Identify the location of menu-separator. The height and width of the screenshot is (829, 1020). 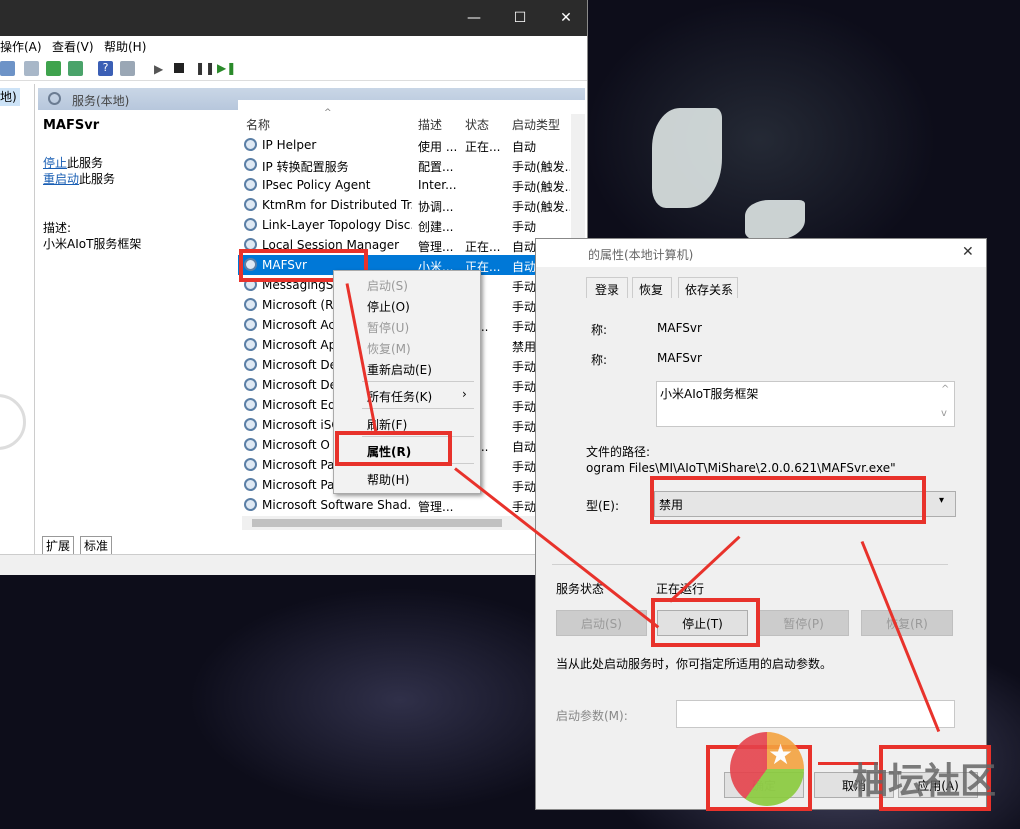
(418, 408).